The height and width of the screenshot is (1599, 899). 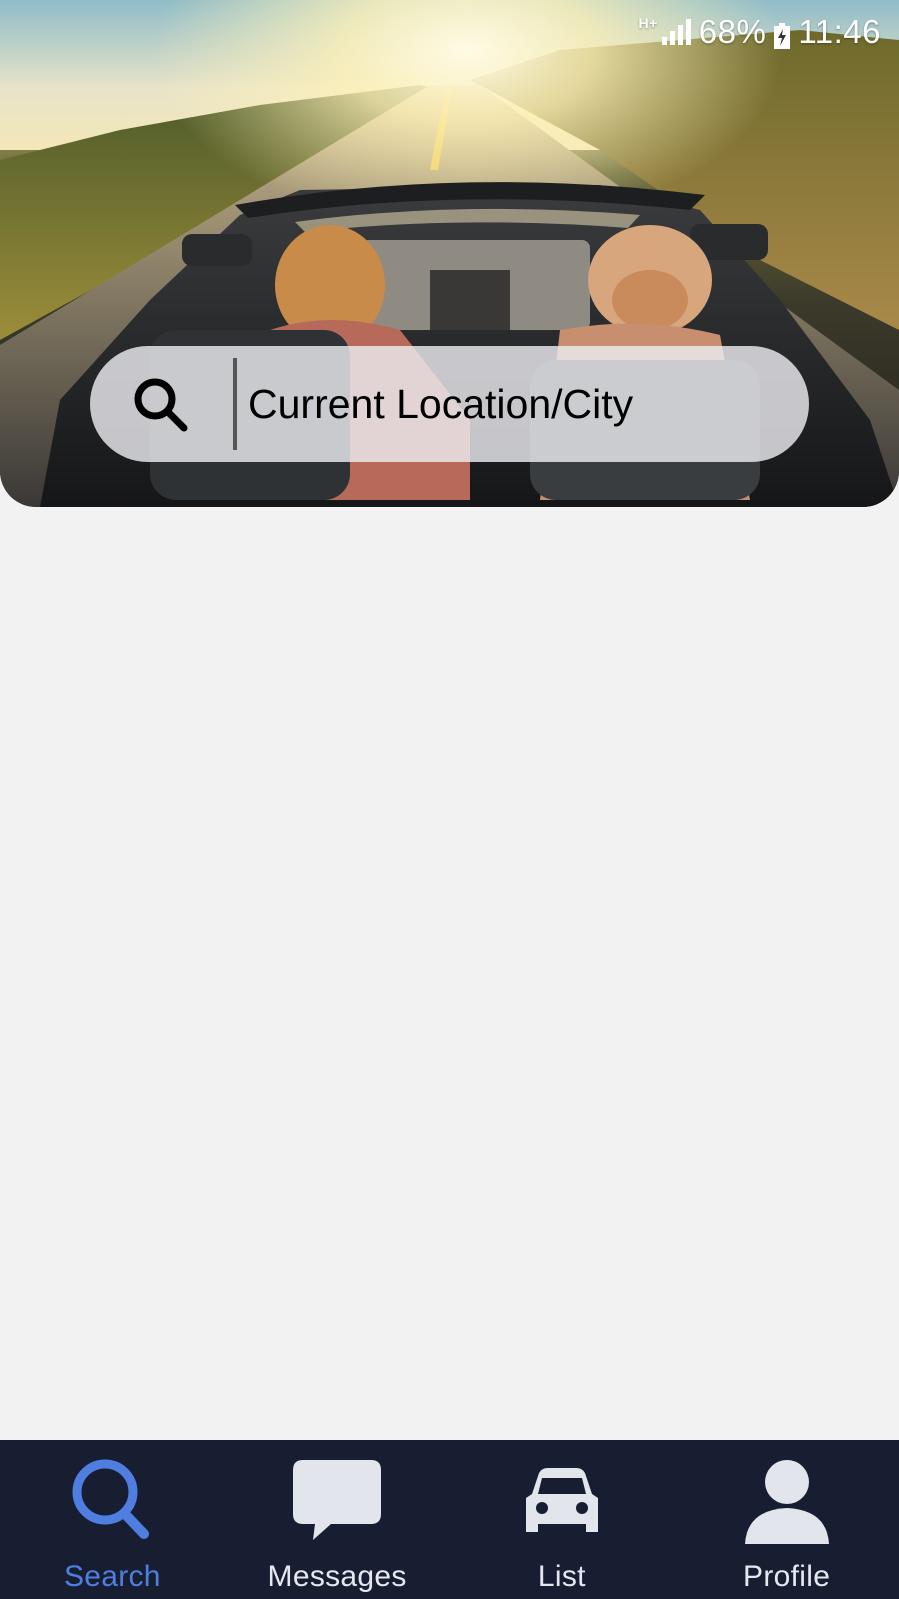 What do you see at coordinates (337, 1500) in the screenshot?
I see `chat-bubble-icon` at bounding box center [337, 1500].